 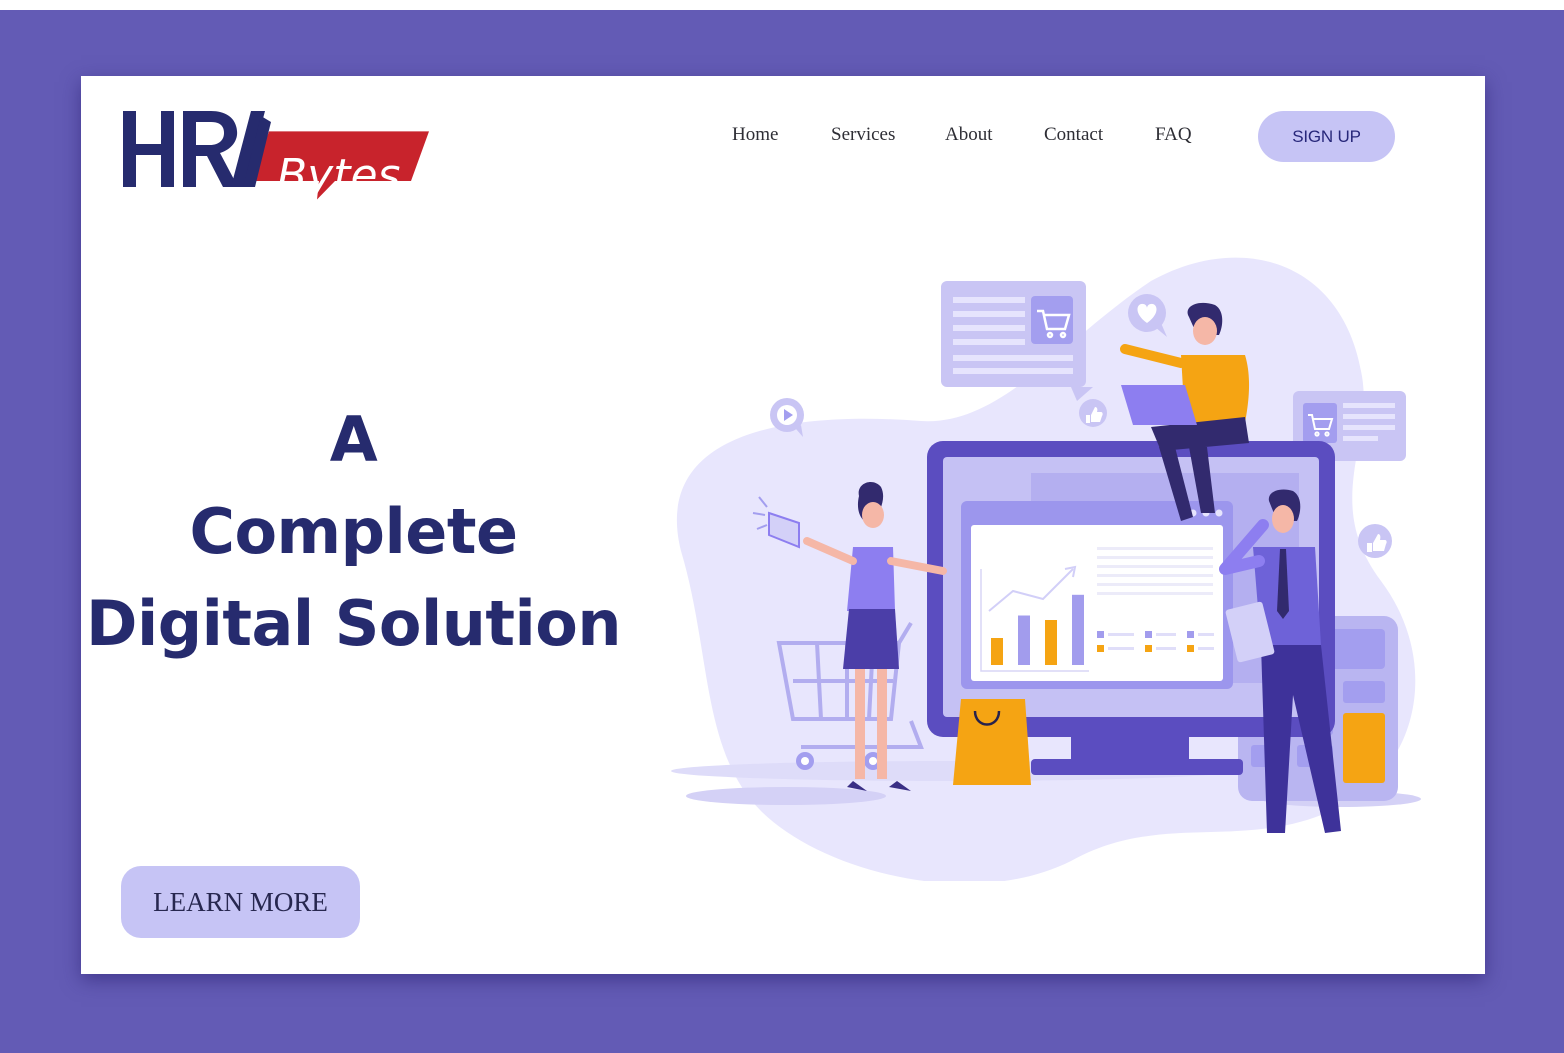 I want to click on learn-more-button: LEARN MORE, so click(x=240, y=902).